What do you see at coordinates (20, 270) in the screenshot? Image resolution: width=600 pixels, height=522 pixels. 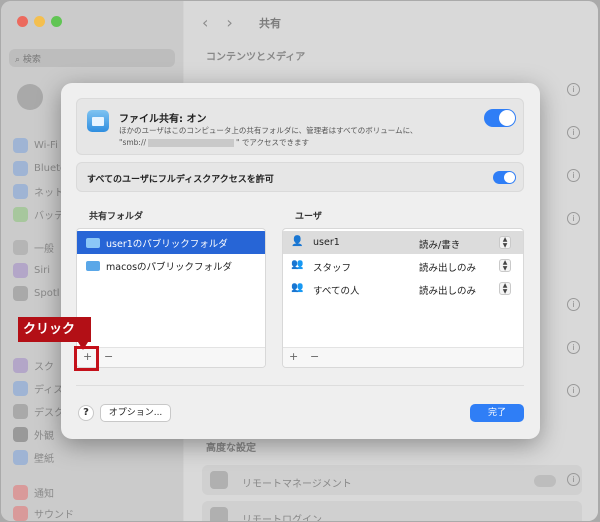 I see `siri-icon` at bounding box center [20, 270].